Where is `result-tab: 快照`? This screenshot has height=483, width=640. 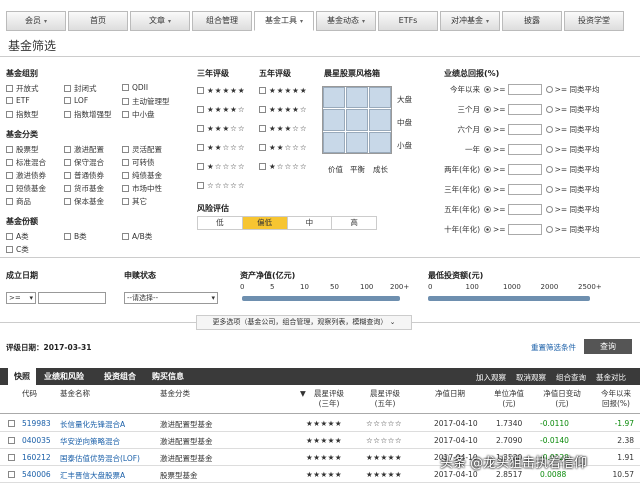
result-tab: 快照 is located at coordinates (22, 376).